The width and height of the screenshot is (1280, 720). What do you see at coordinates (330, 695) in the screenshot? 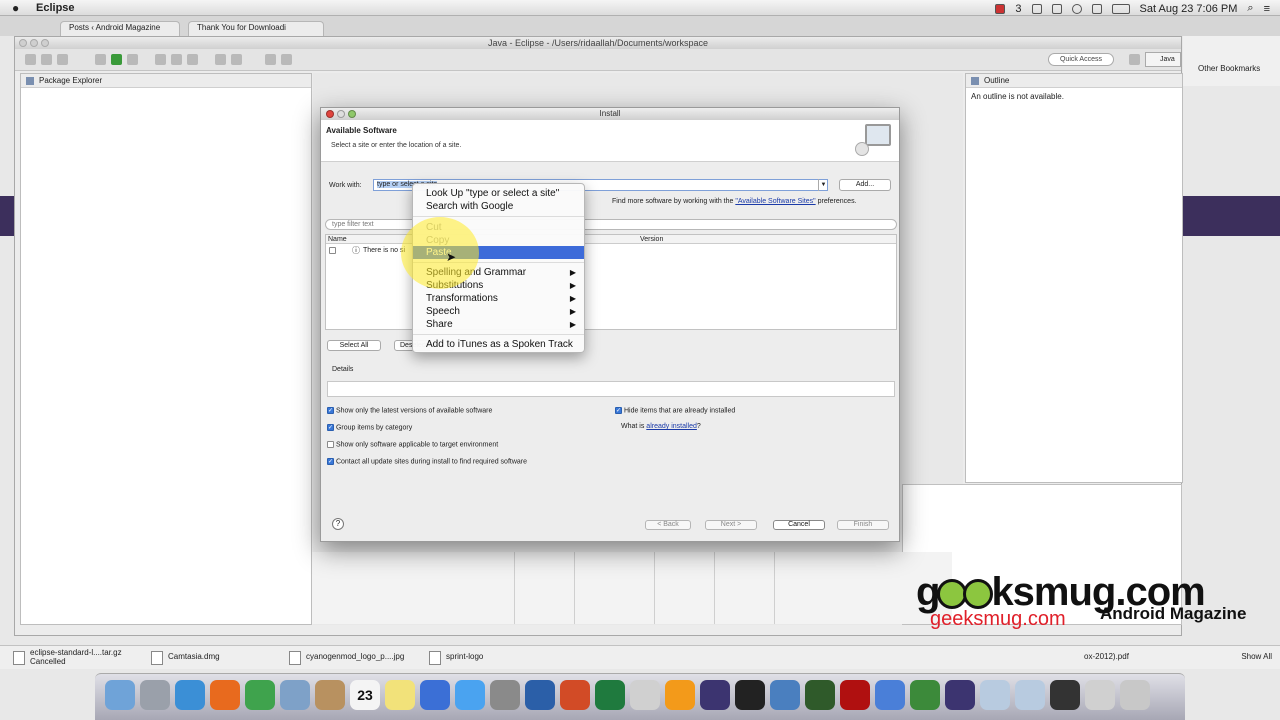
I see `contacts-icon` at bounding box center [330, 695].